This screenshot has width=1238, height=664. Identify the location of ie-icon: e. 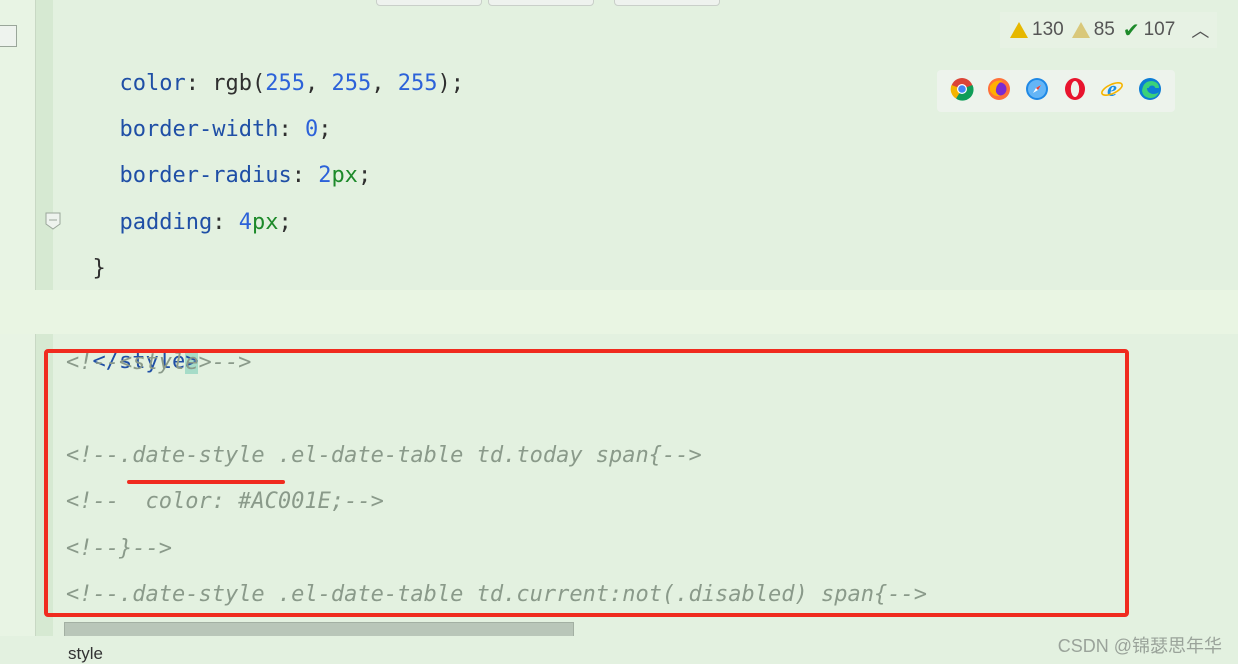
(1112, 90).